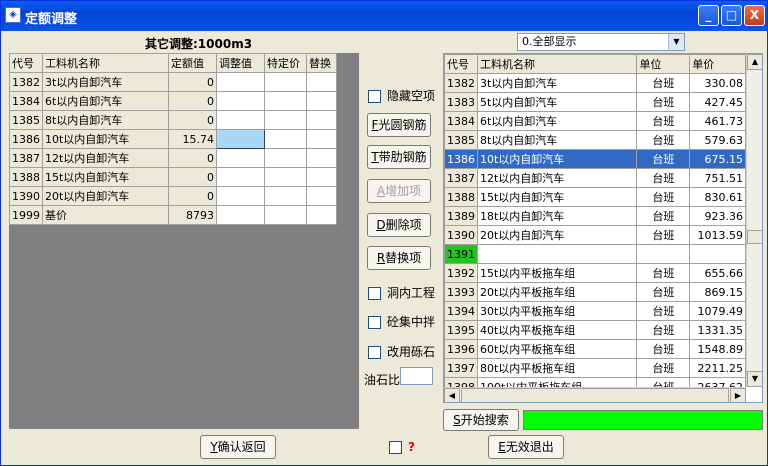  What do you see at coordinates (105, 196) in the screenshot?
I see `row-name: 20t以内自卸汽车` at bounding box center [105, 196].